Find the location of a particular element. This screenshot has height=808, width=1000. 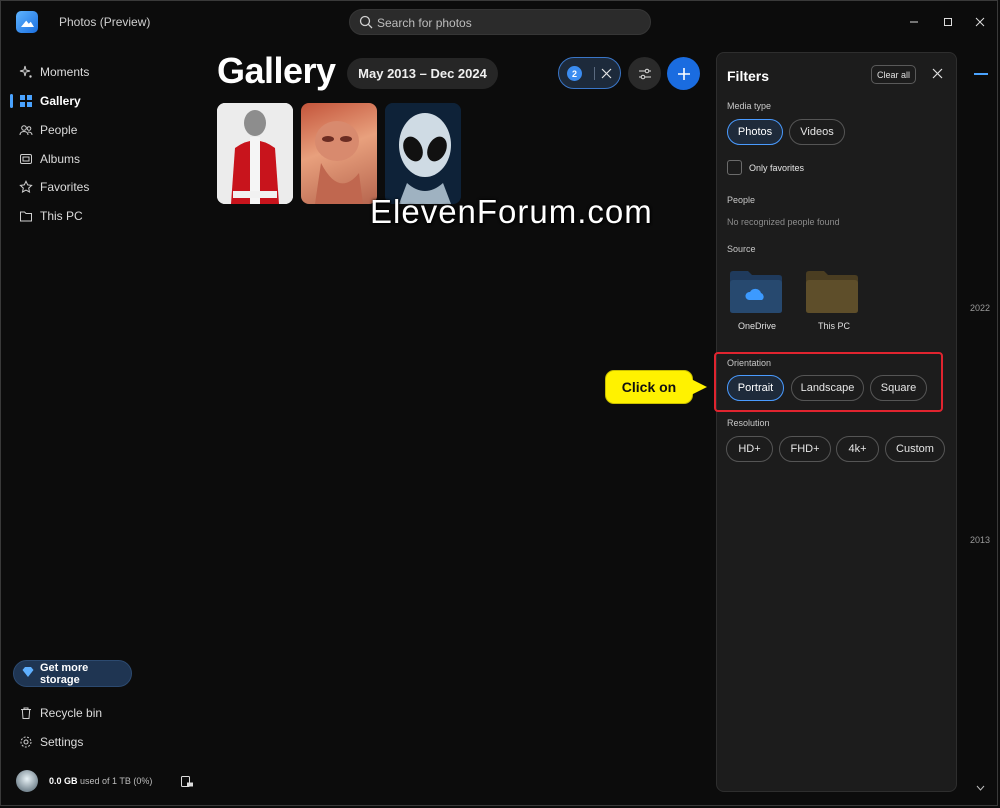

resolution-4k-chip: 4k+ is located at coordinates (857, 449).